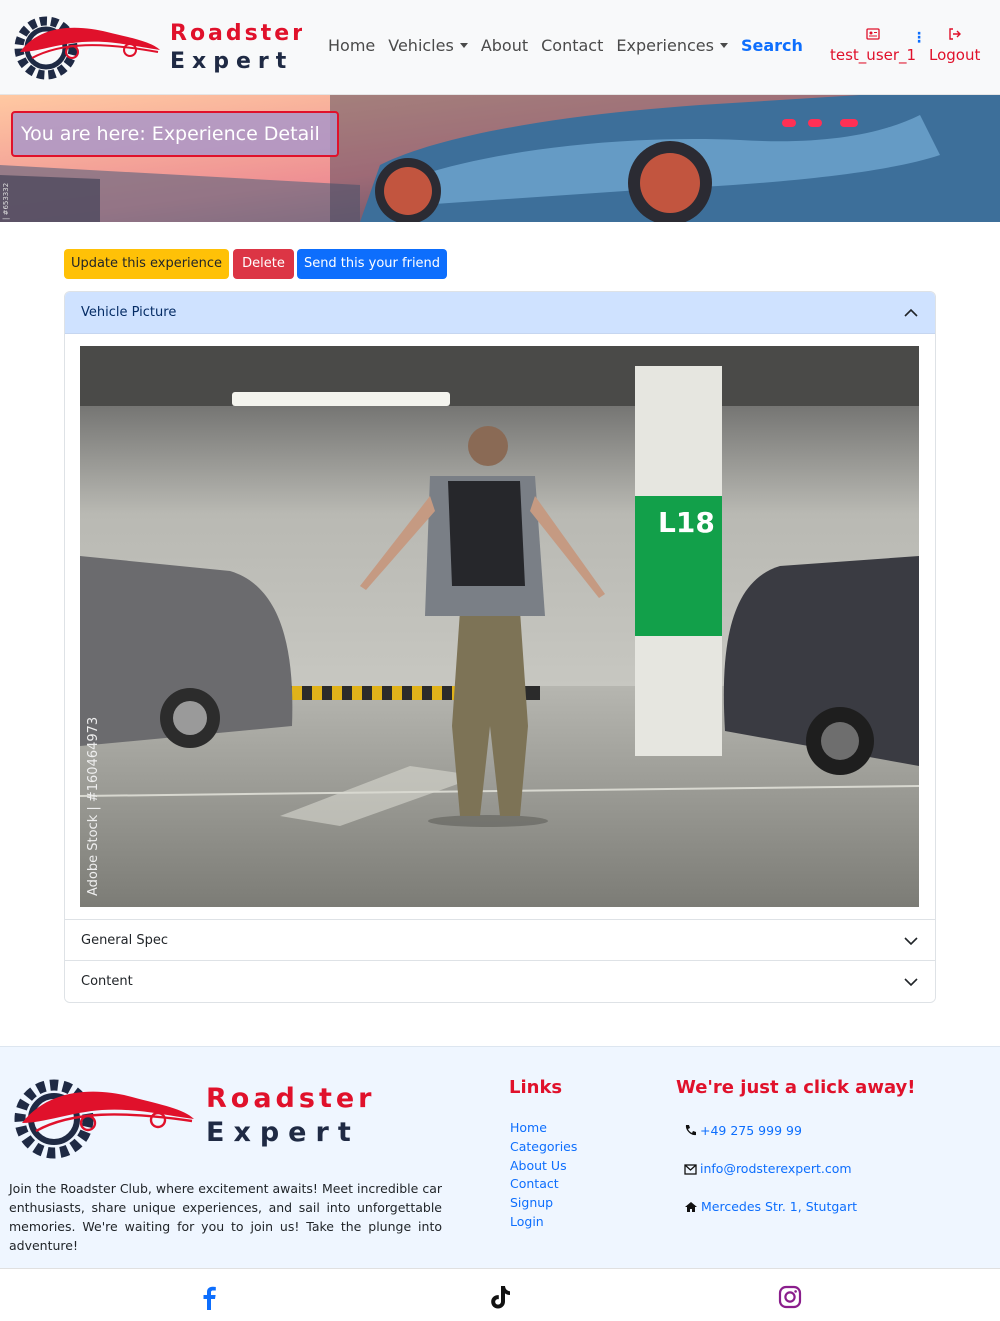 The height and width of the screenshot is (1321, 1000). Describe the element at coordinates (873, 36) in the screenshot. I see `id-card-icon` at that location.